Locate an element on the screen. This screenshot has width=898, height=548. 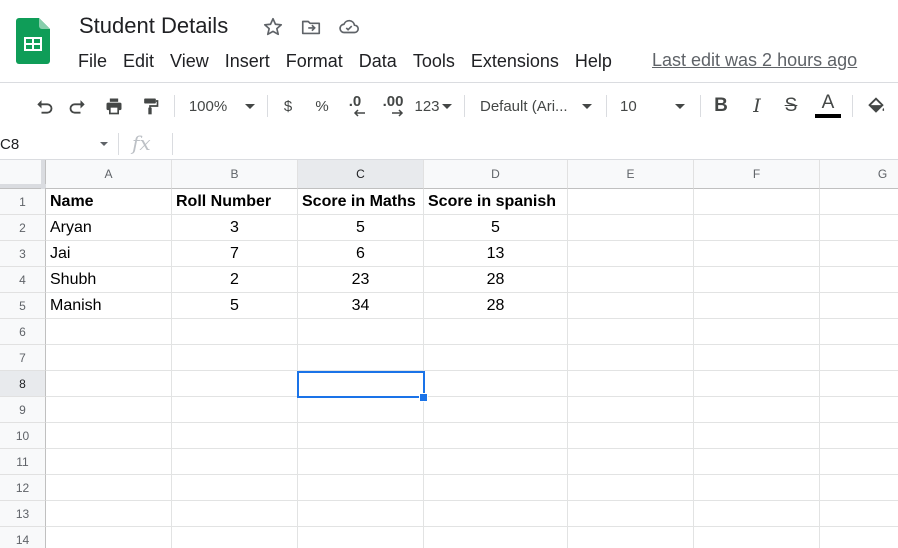
cell-b14 is located at coordinates (235, 537).